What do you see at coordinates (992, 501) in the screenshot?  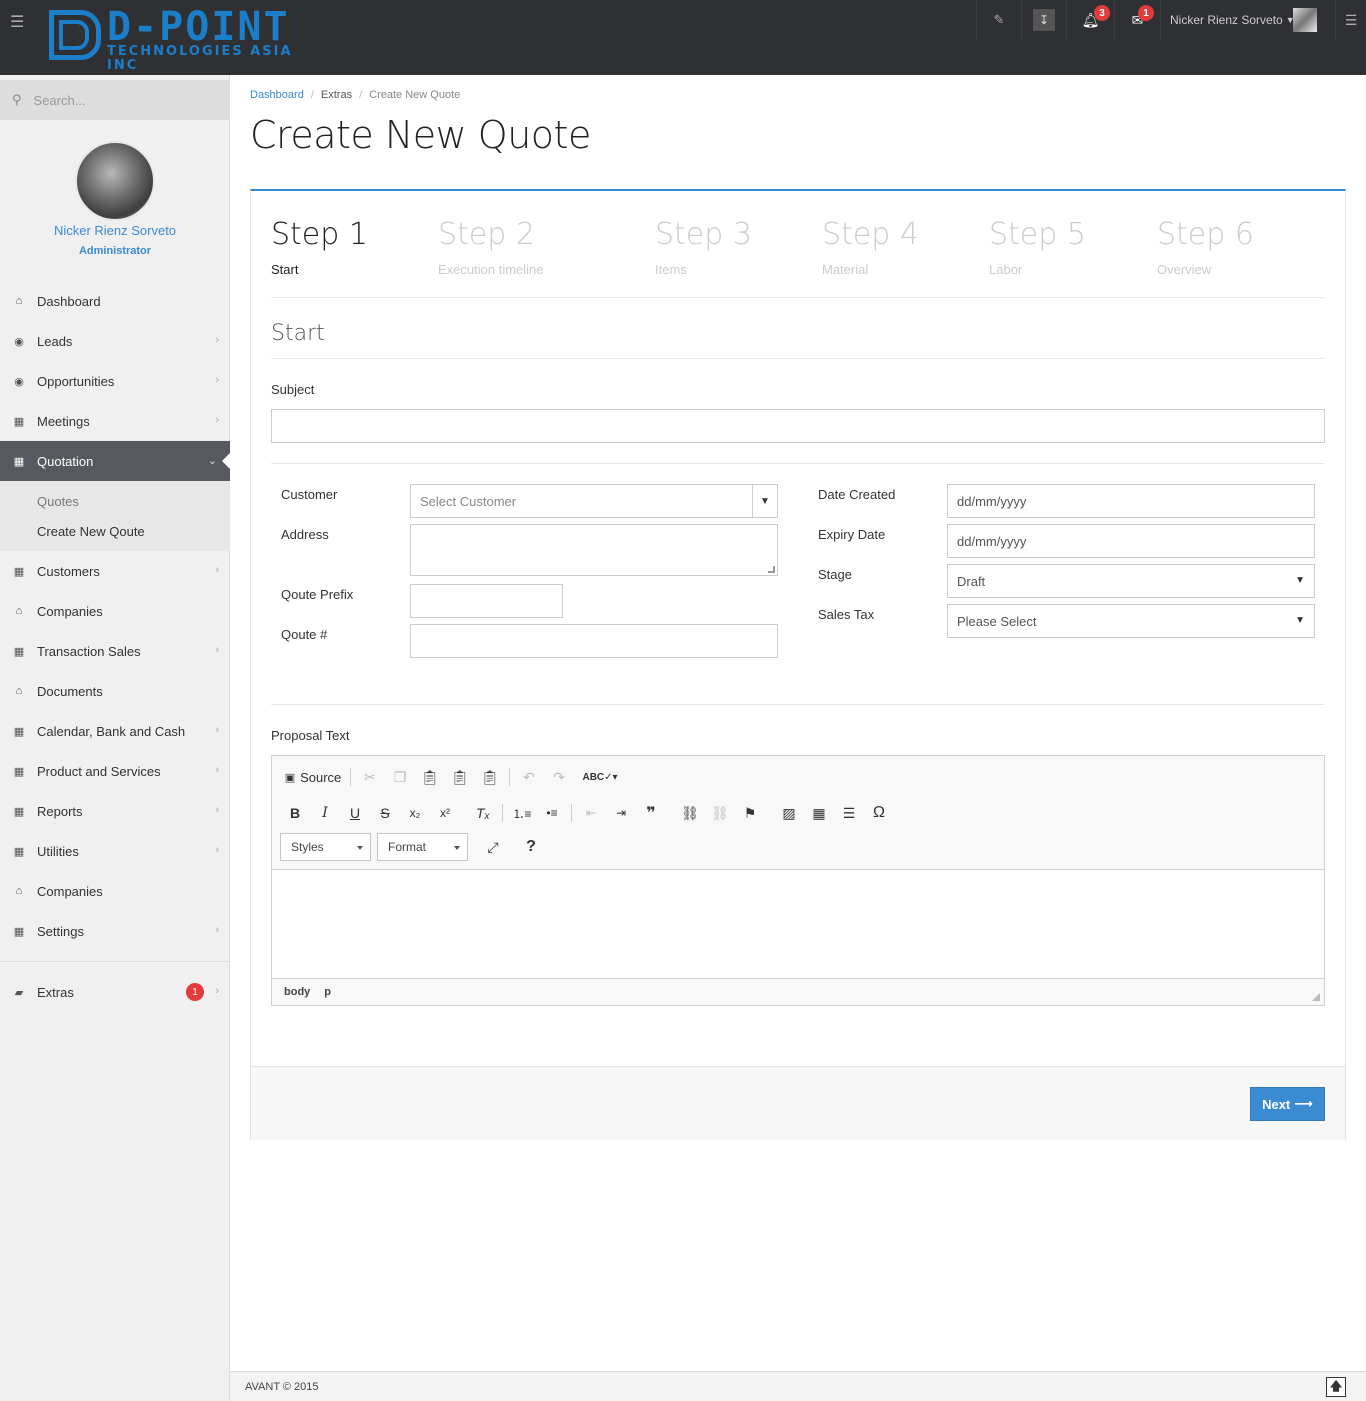 I see `date-created-value: dd/mm/yyyy` at bounding box center [992, 501].